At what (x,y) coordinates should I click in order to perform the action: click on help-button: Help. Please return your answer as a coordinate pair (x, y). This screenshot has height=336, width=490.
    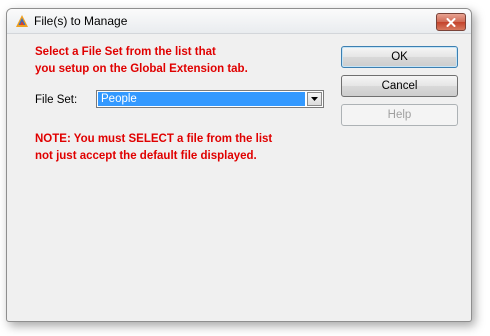
    Looking at the image, I should click on (399, 115).